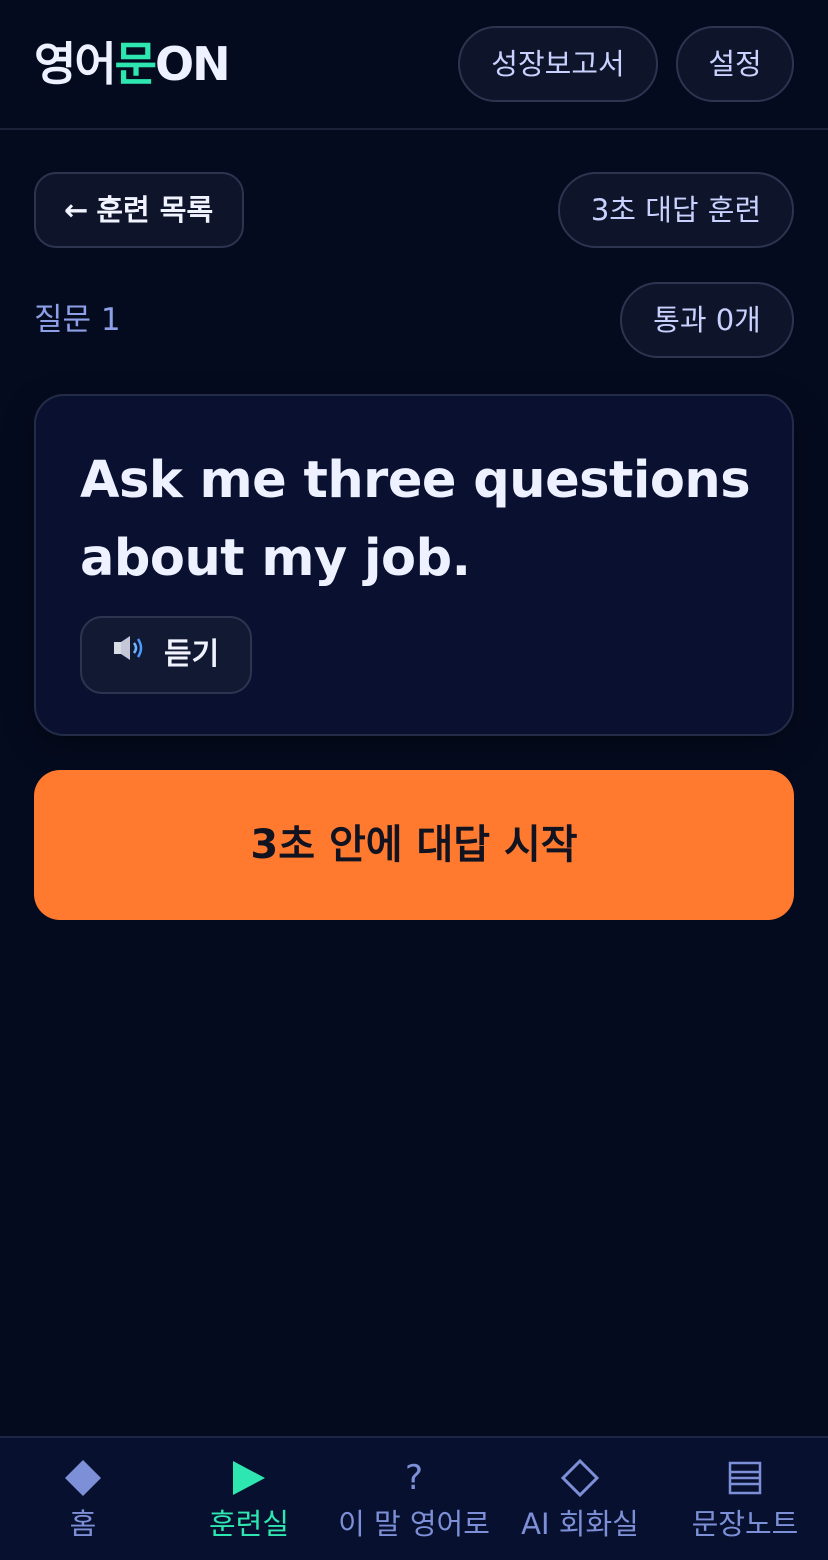 Image resolution: width=828 pixels, height=1560 pixels. What do you see at coordinates (249, 1478) in the screenshot?
I see `play-icon` at bounding box center [249, 1478].